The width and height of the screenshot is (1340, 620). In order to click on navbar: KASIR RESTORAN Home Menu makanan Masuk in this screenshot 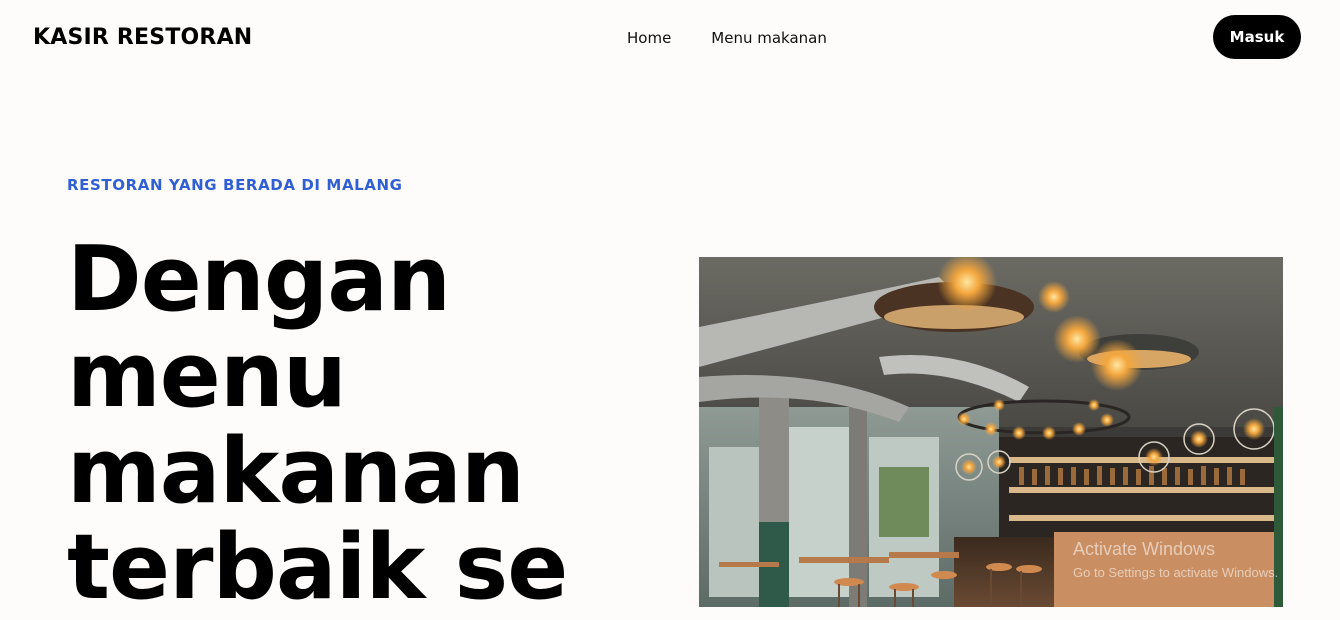, I will do `click(670, 38)`.